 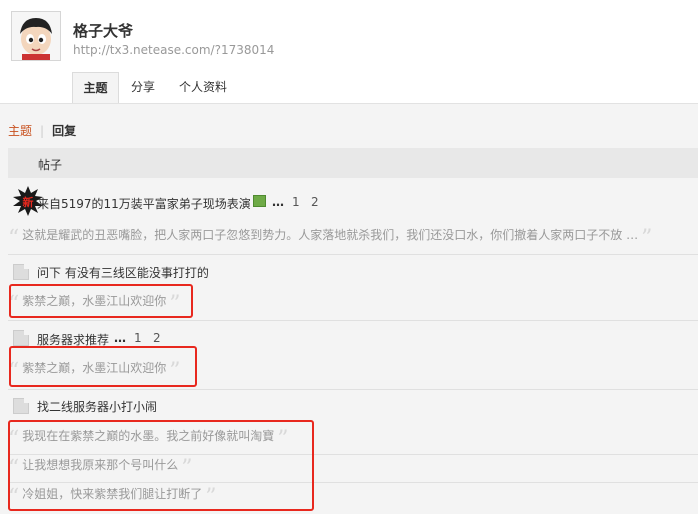 What do you see at coordinates (173, 50) in the screenshot?
I see `profile-url: http://tx3.netease.com/?1738014` at bounding box center [173, 50].